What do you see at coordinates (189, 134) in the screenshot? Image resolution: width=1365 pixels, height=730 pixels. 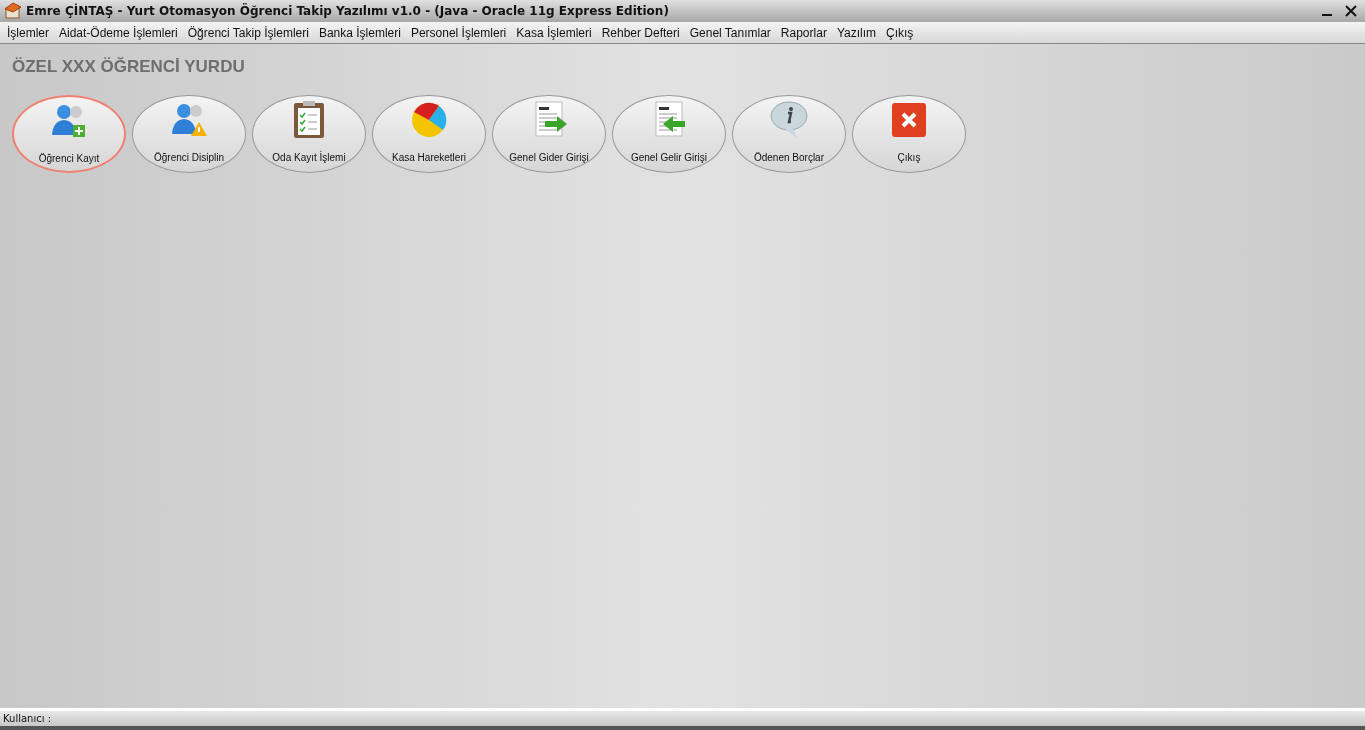 I see `shortcut-button: Öğrenci Disiplin` at bounding box center [189, 134].